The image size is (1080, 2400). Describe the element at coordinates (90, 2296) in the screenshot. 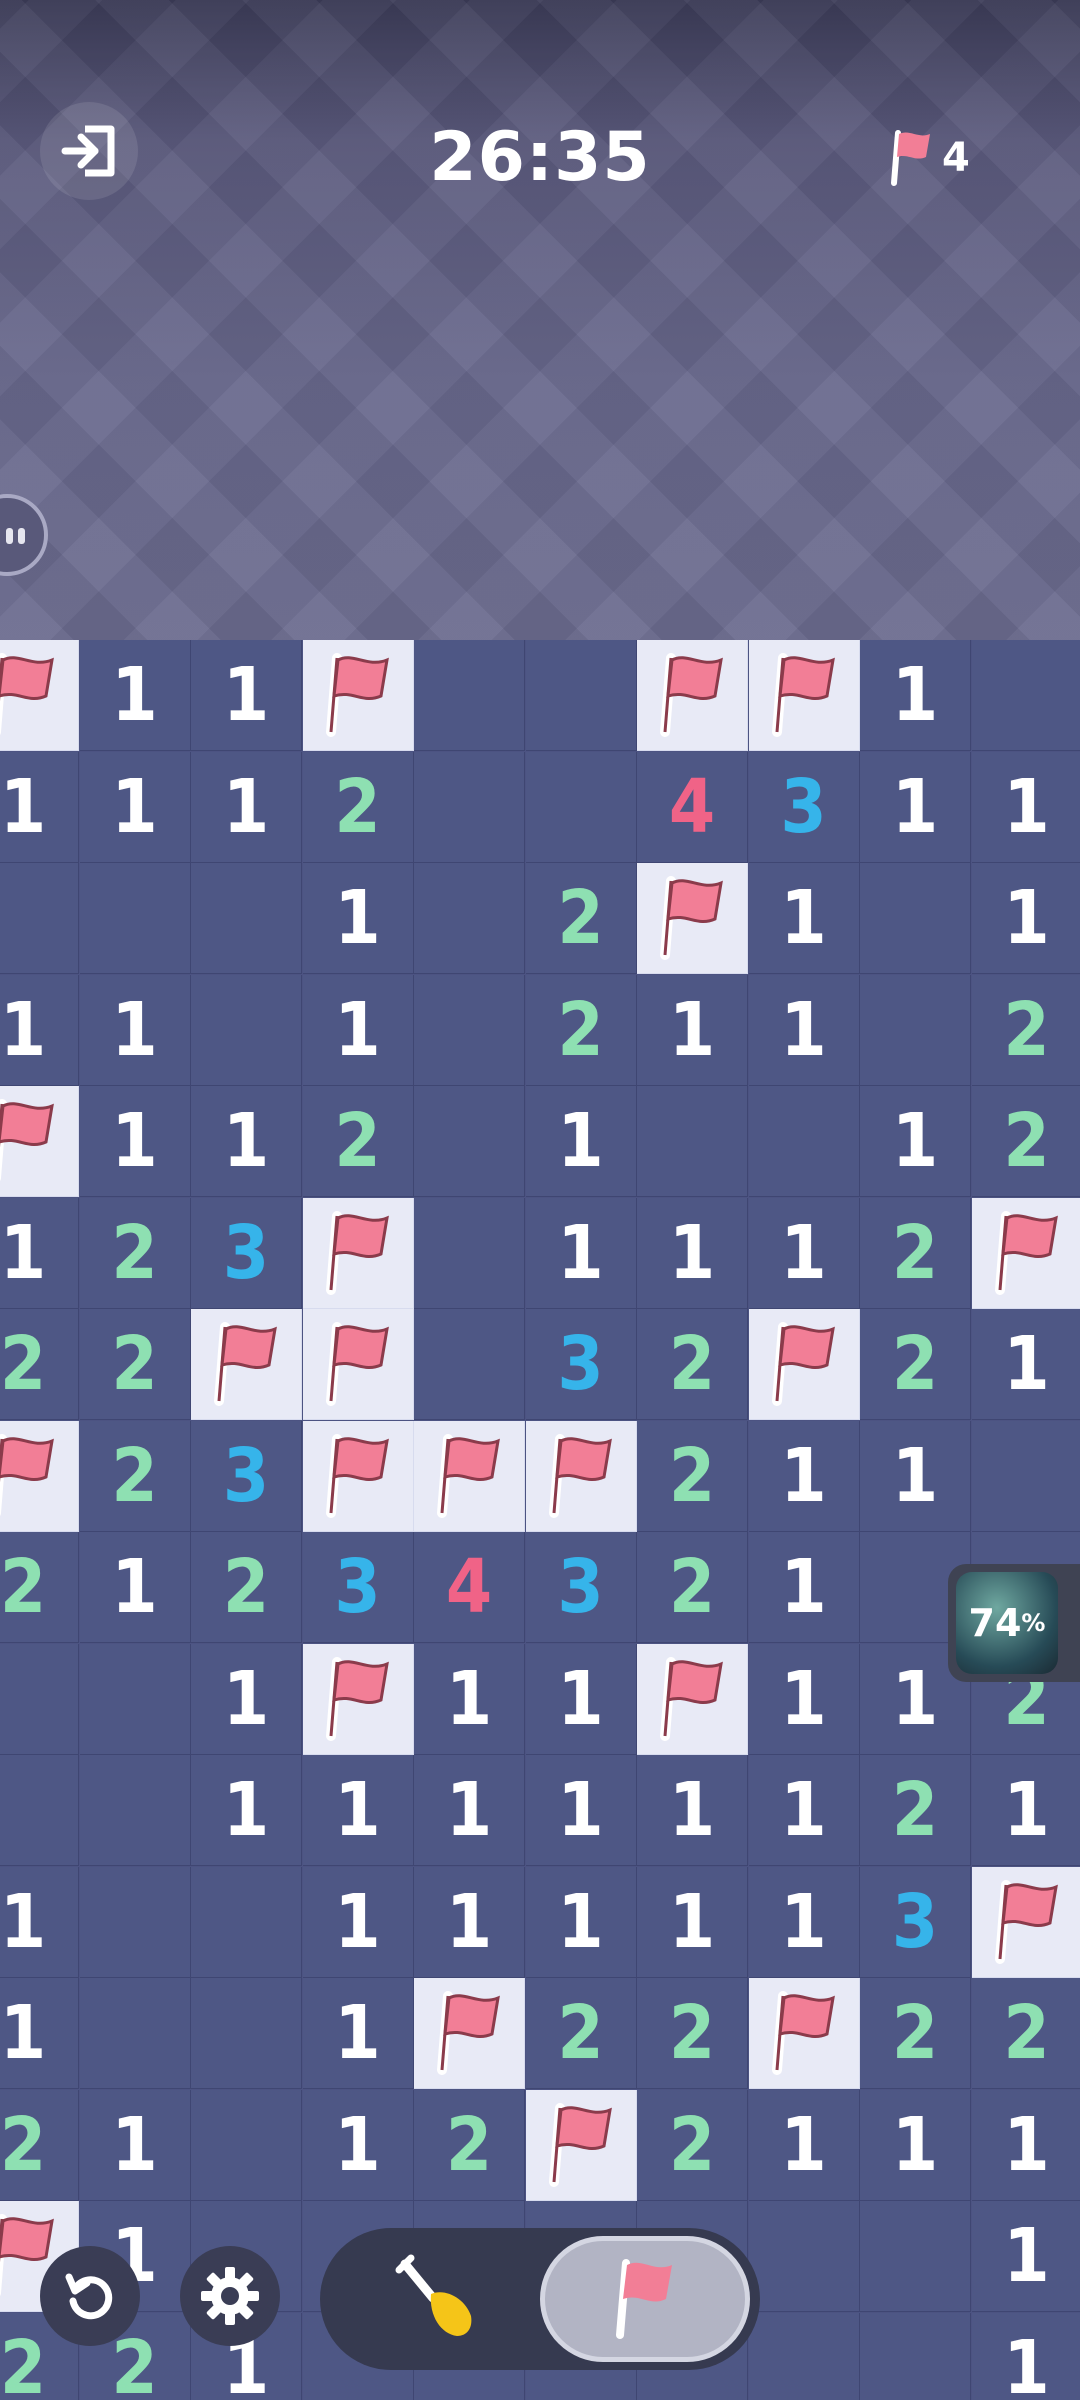

I see `restart-button` at that location.